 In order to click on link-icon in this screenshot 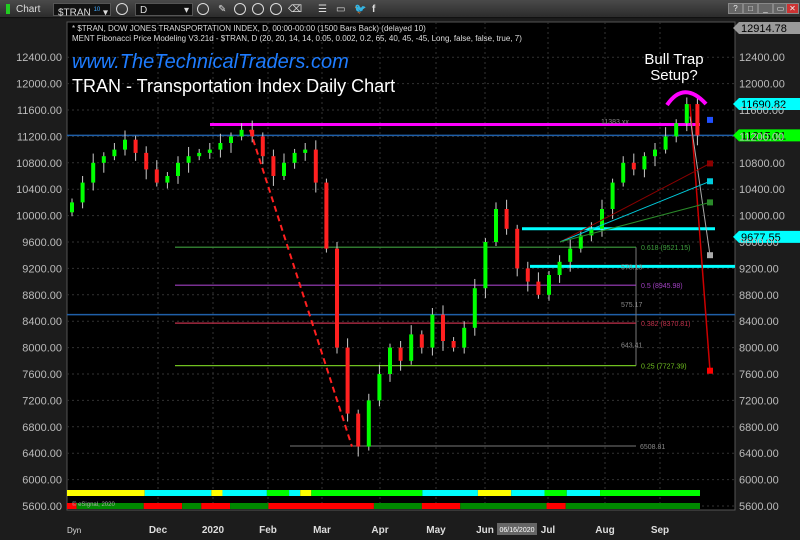, I will do `click(122, 9)`.